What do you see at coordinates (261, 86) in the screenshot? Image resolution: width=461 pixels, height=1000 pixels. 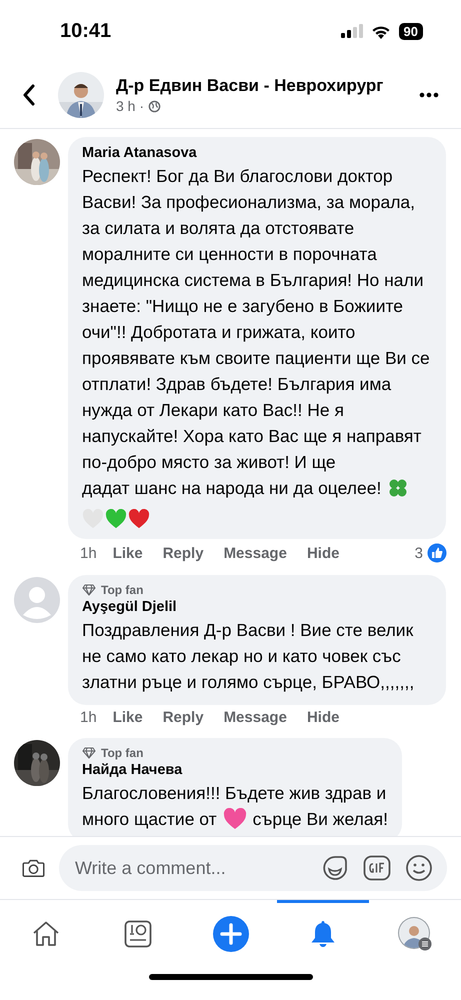 I see `page-title: Д-р Едвин Васви - Неврохирург` at bounding box center [261, 86].